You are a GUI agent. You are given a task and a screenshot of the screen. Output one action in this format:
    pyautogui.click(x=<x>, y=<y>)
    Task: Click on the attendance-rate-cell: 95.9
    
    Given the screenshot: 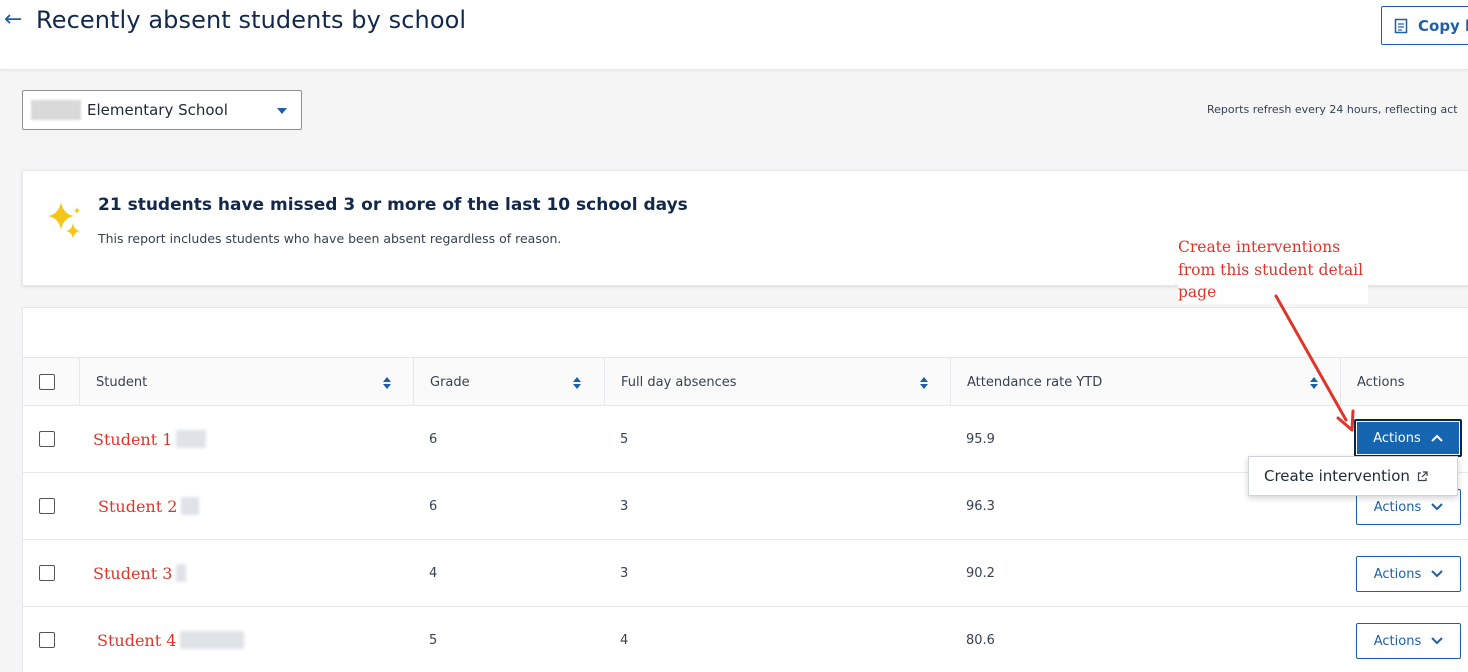 What is the action you would take?
    pyautogui.click(x=980, y=439)
    